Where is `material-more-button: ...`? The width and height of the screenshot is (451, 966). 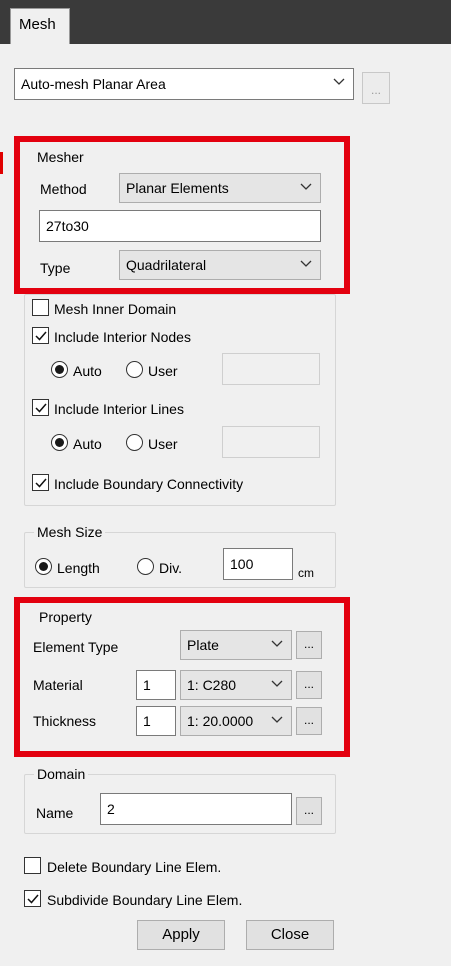 material-more-button: ... is located at coordinates (309, 685).